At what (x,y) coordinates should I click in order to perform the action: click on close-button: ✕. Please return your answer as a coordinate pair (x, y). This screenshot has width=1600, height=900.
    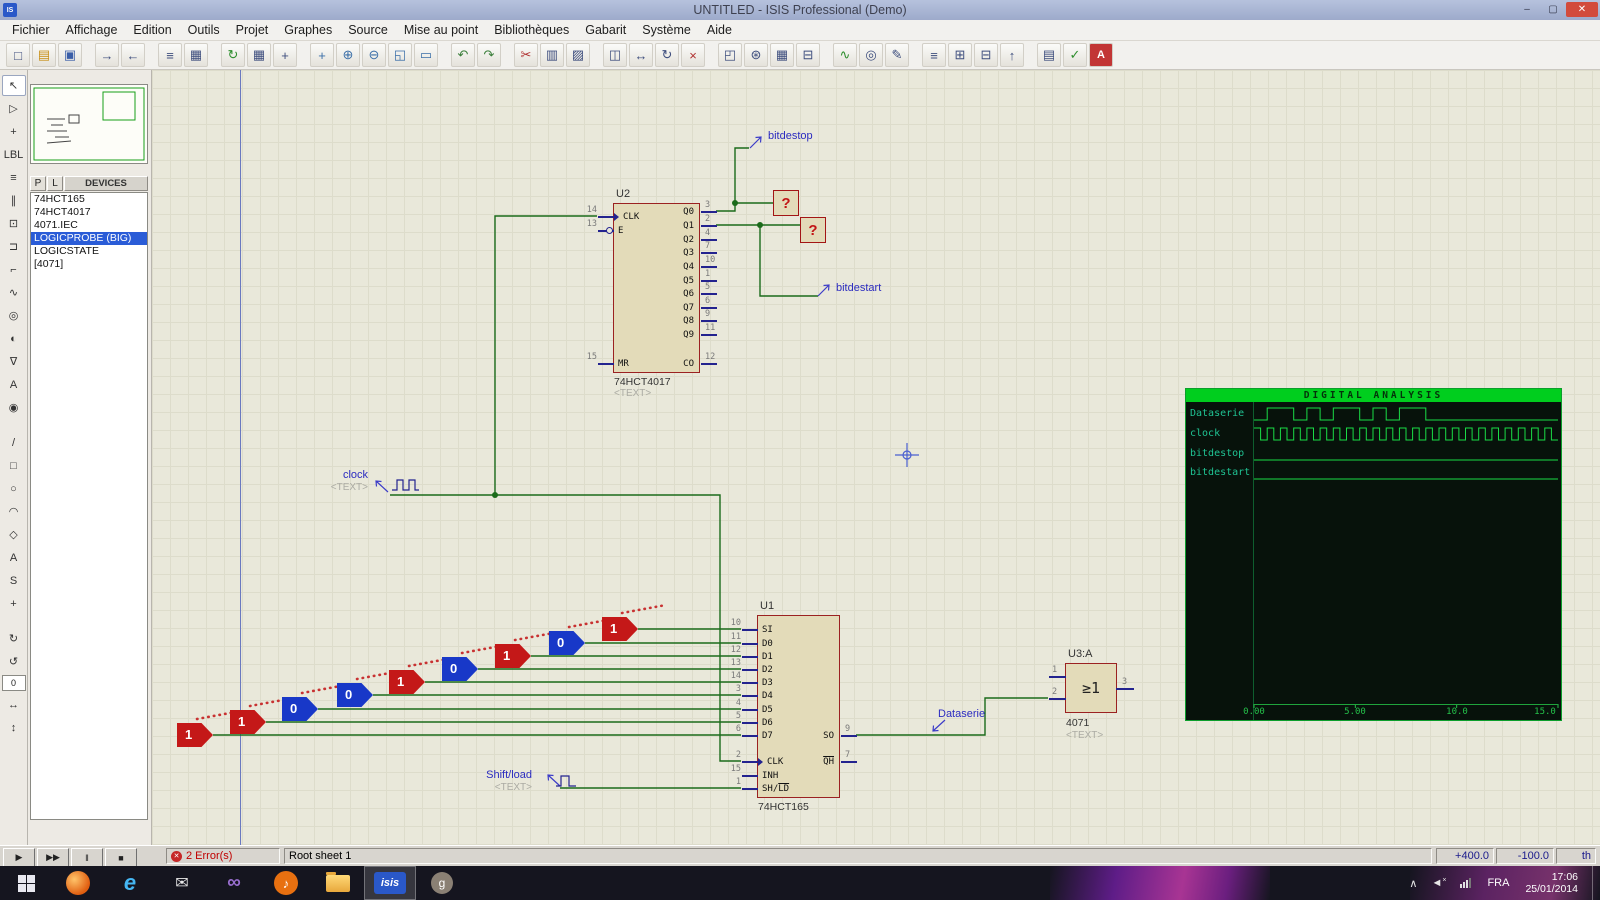
    Looking at the image, I should click on (1582, 9).